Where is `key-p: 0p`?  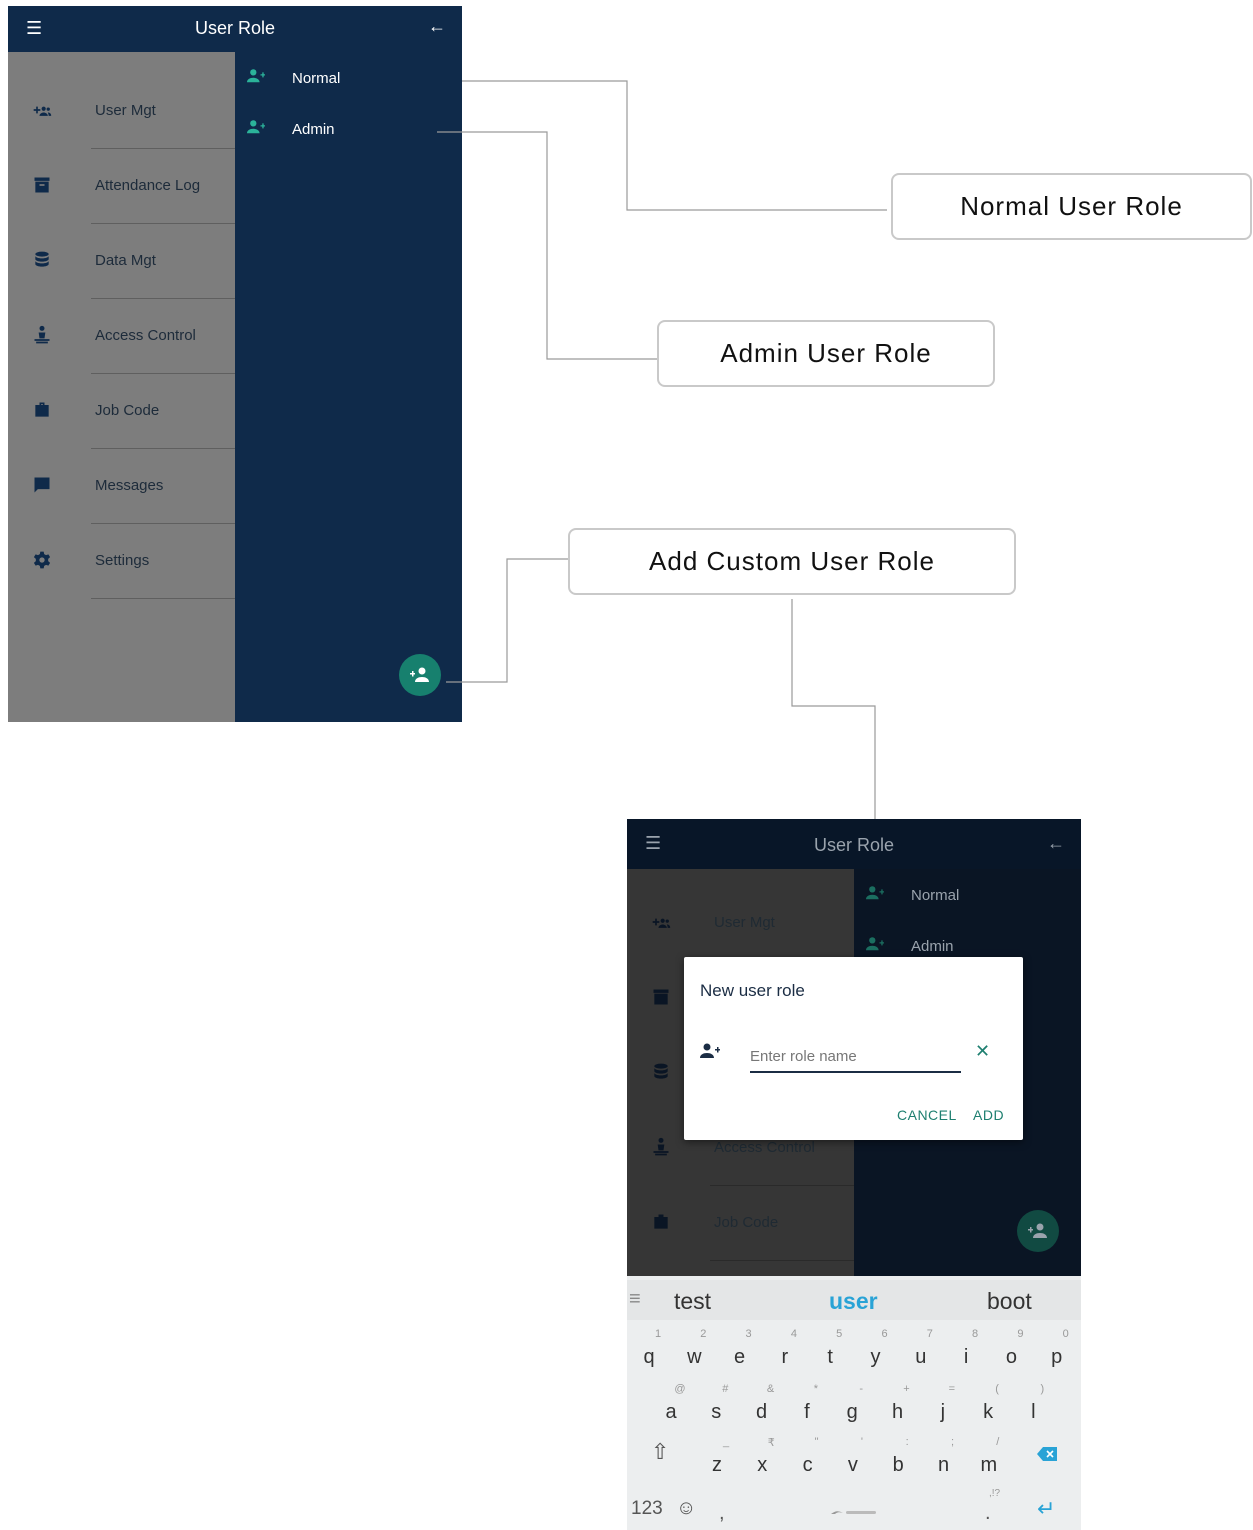
key-p: 0p is located at coordinates (1057, 1351).